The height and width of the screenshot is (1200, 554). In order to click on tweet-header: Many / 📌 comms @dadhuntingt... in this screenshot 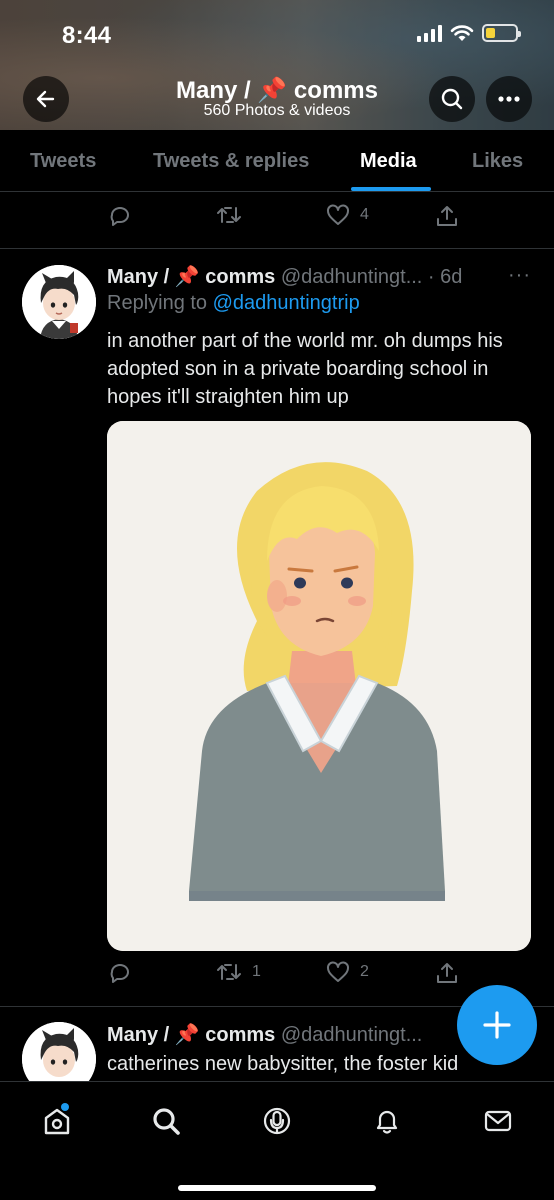, I will do `click(264, 1034)`.